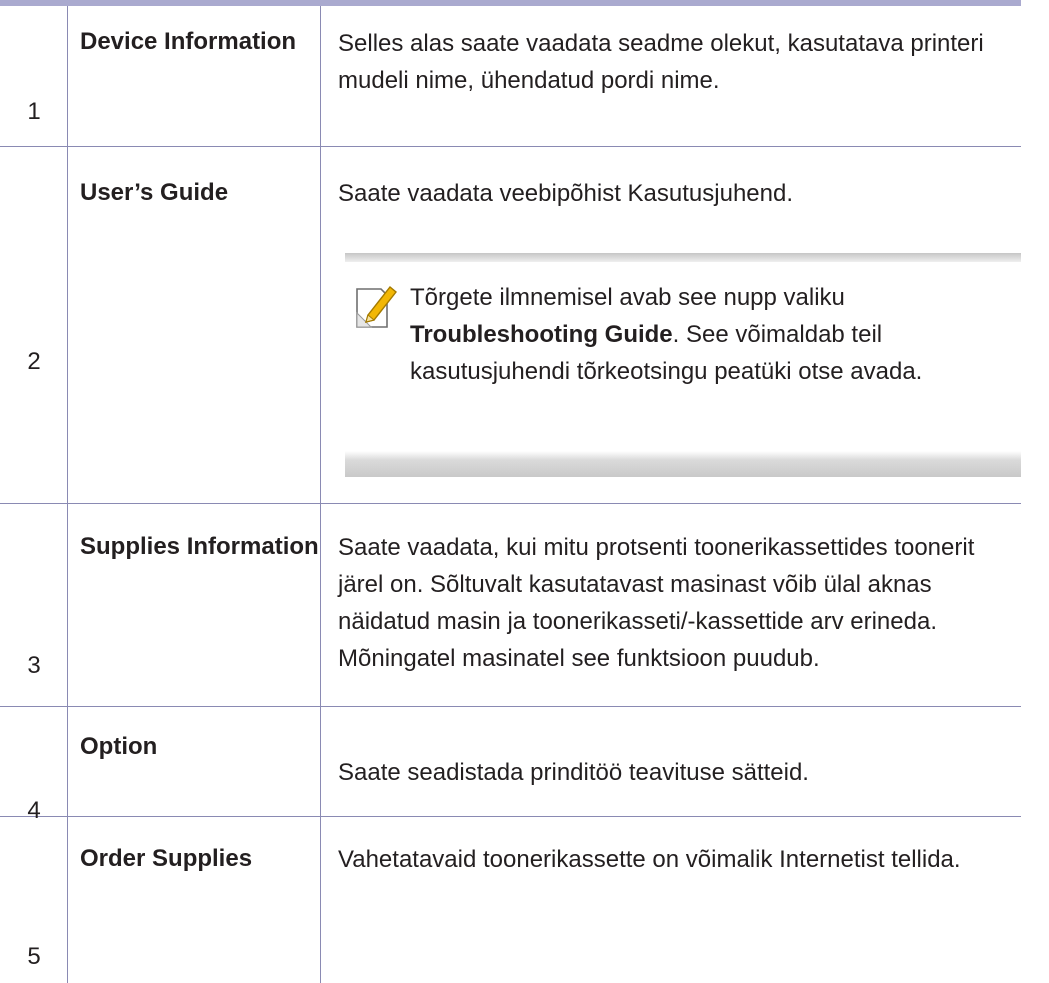 This screenshot has height=983, width=1049. Describe the element at coordinates (683, 464) in the screenshot. I see `note-bottom-bar` at that location.